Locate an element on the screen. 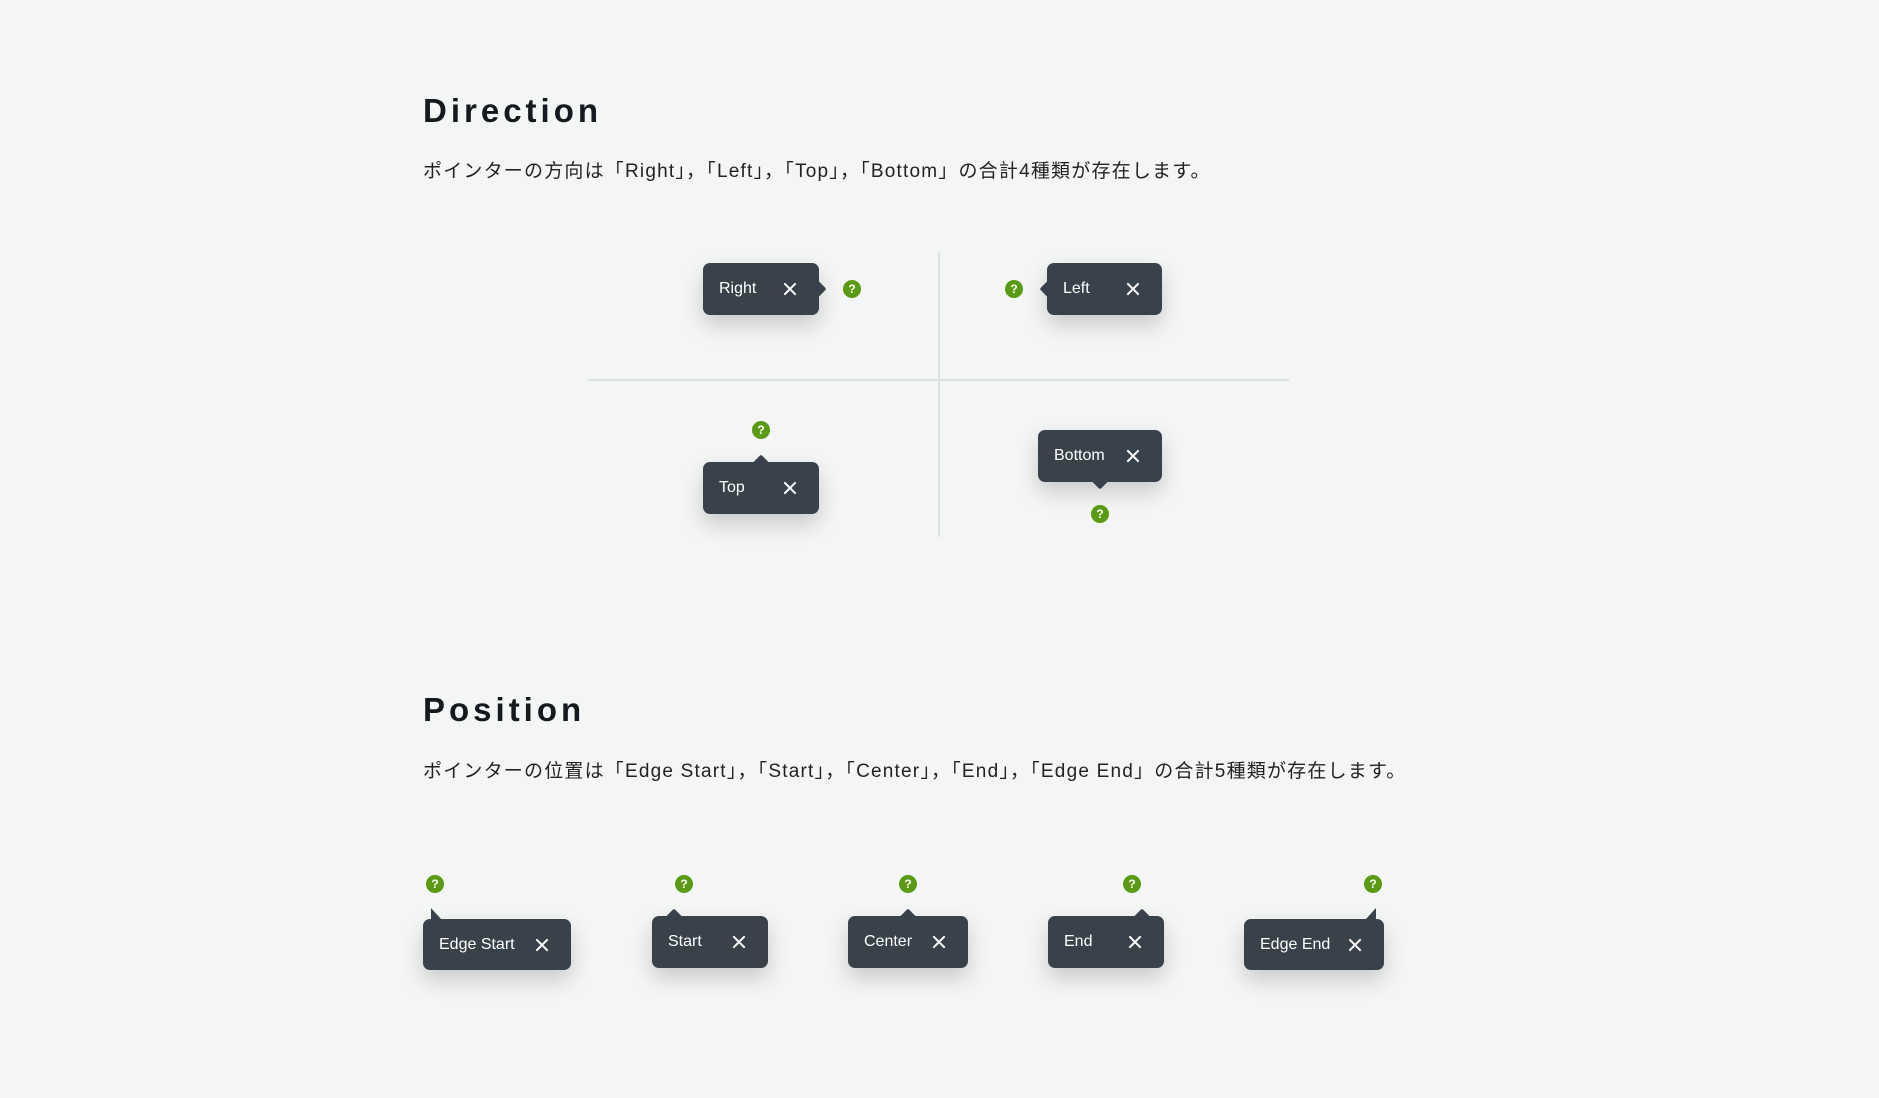 The image size is (1879, 1098). tooltip-label: End is located at coordinates (1078, 941).